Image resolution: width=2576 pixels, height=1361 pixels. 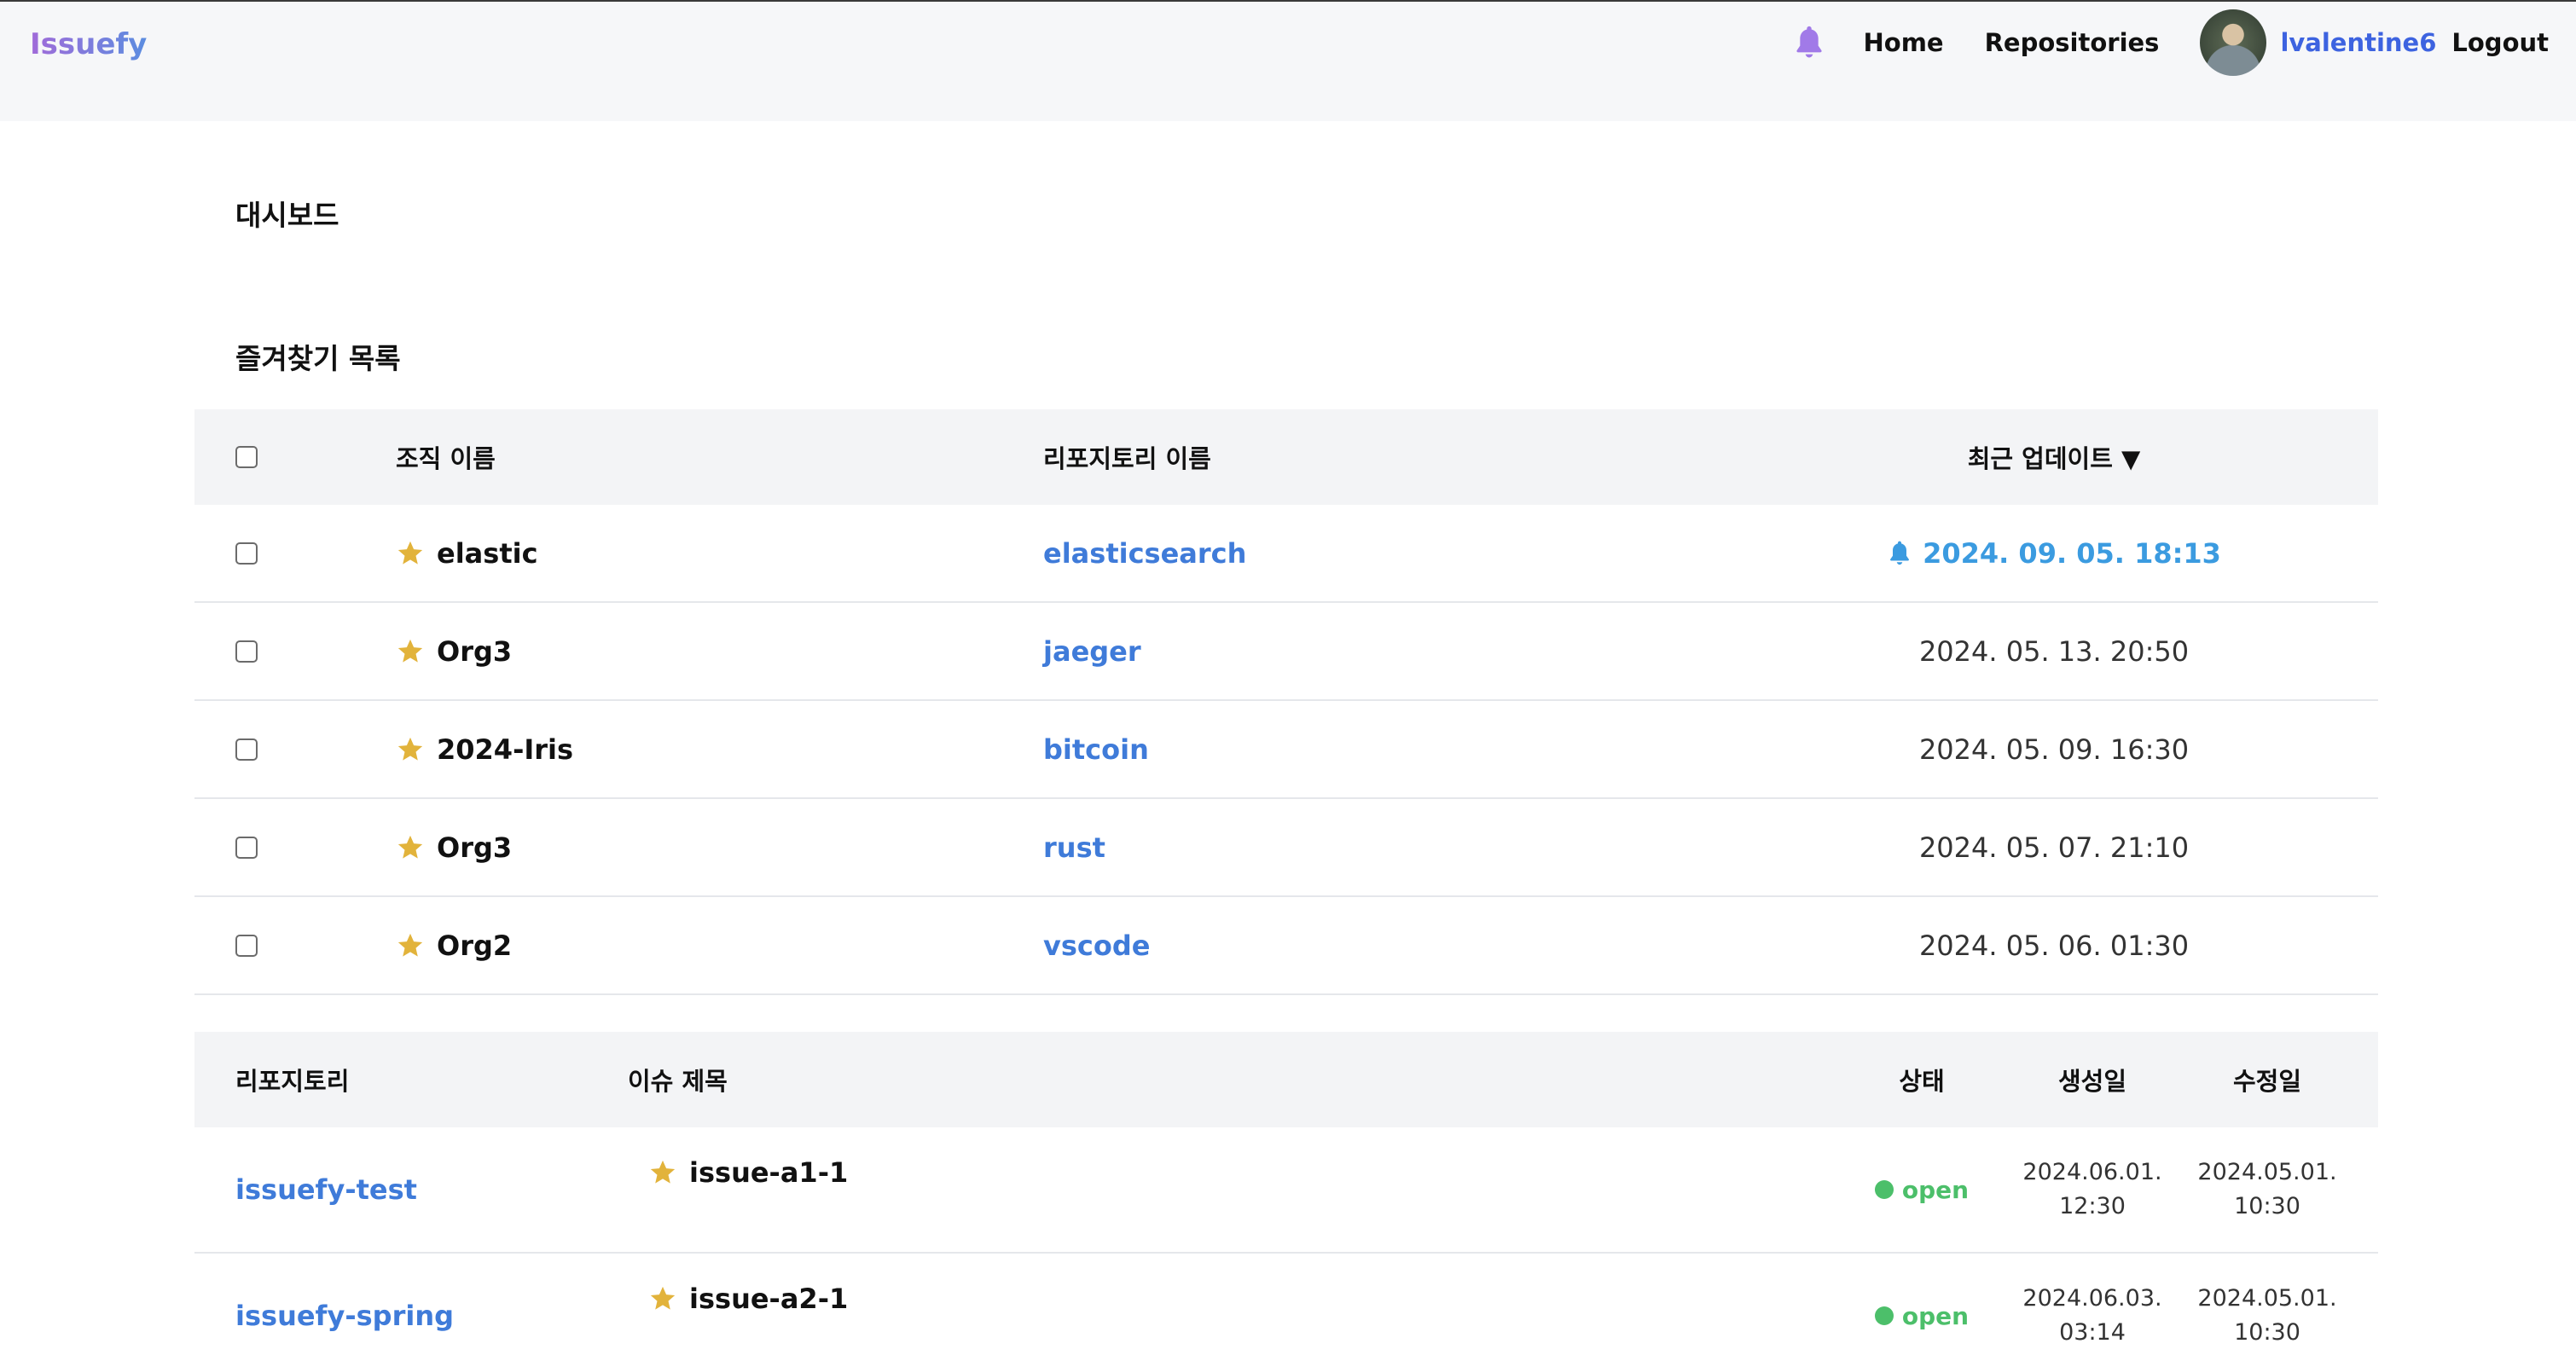 I want to click on repo-link: rust, so click(x=1074, y=848).